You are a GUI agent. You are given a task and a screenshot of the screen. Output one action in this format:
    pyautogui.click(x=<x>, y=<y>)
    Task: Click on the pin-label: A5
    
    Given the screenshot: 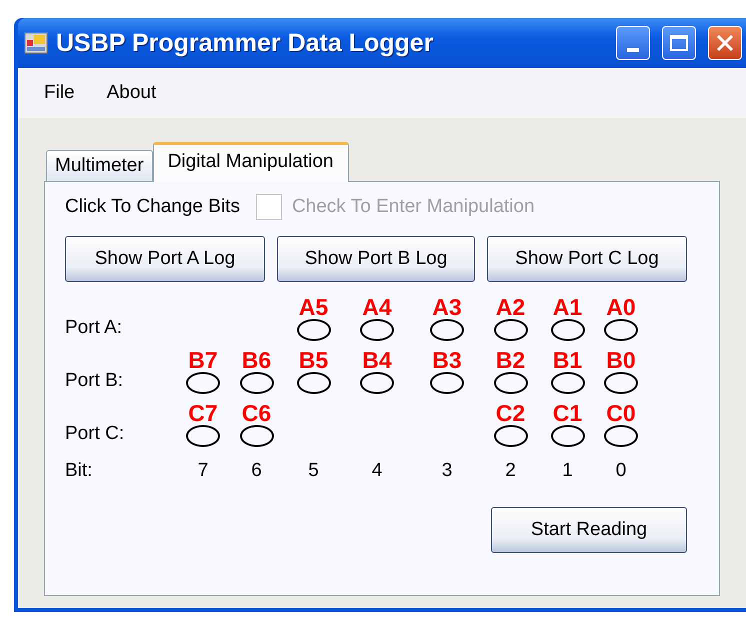 What is the action you would take?
    pyautogui.click(x=313, y=307)
    